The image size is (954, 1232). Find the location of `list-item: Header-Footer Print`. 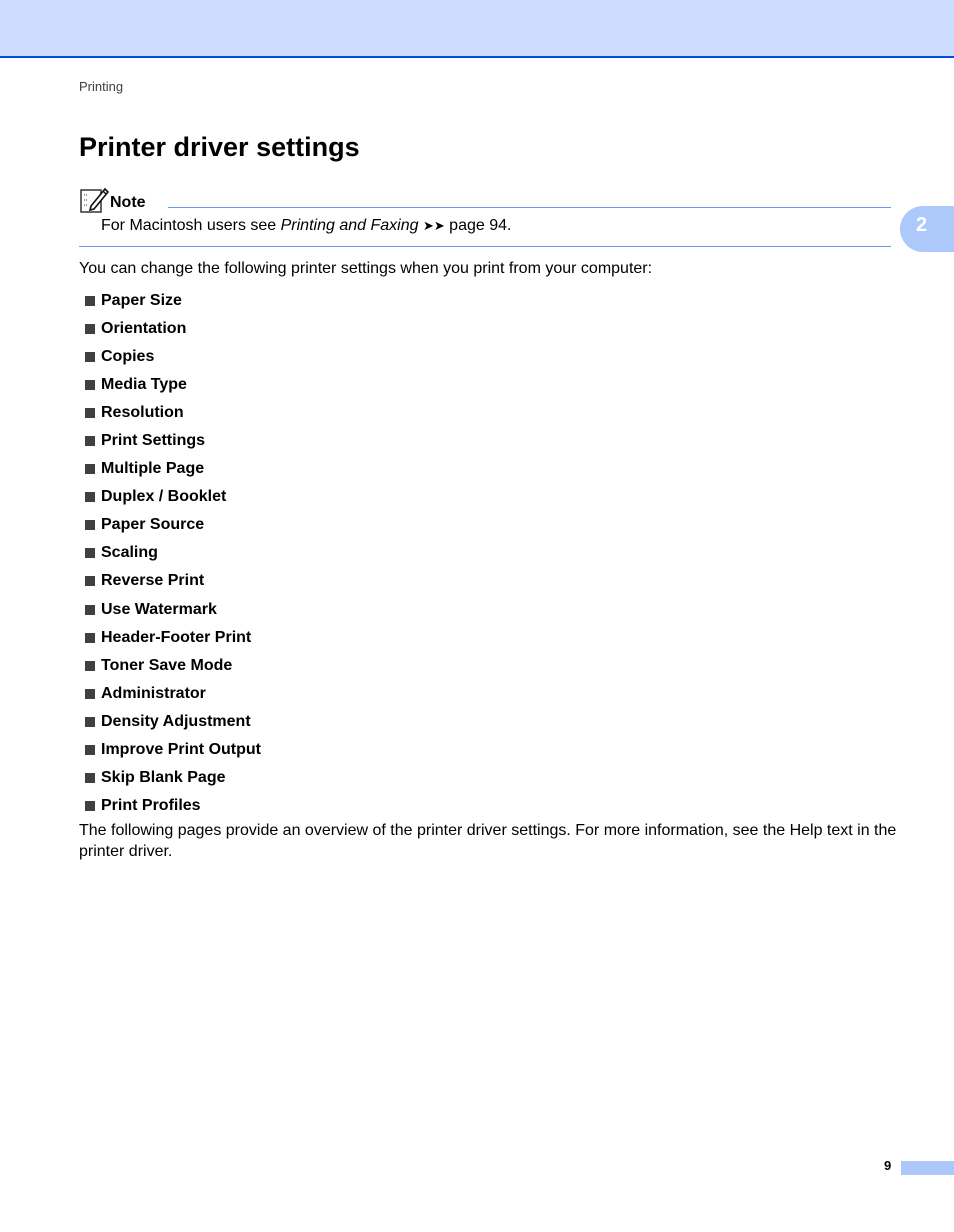

list-item: Header-Footer Print is located at coordinates (173, 638).